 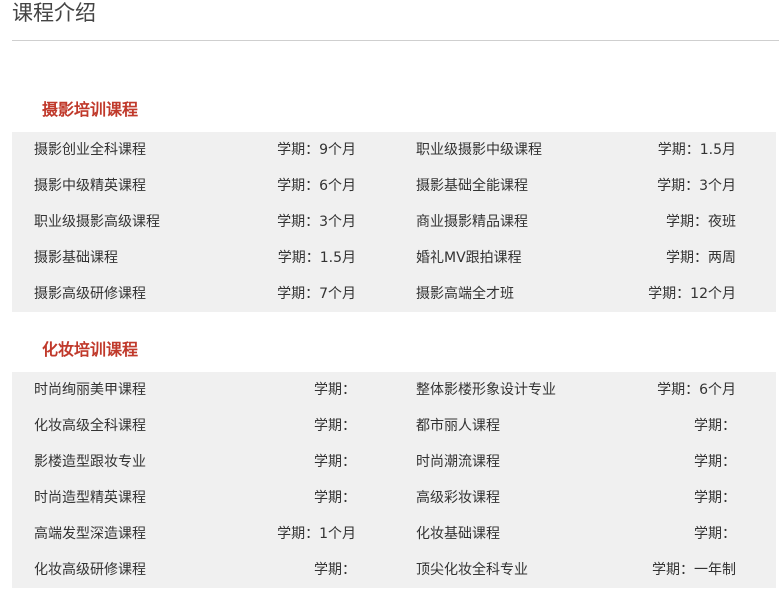 What do you see at coordinates (458, 426) in the screenshot?
I see `course-name-link: 都市丽人课程` at bounding box center [458, 426].